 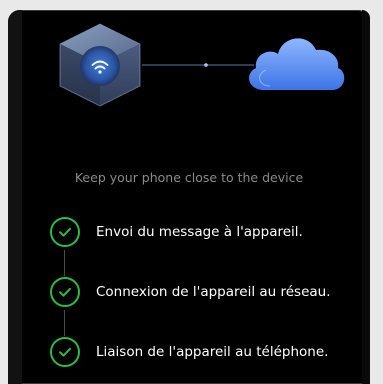 What do you see at coordinates (198, 65) in the screenshot?
I see `connection-beam` at bounding box center [198, 65].